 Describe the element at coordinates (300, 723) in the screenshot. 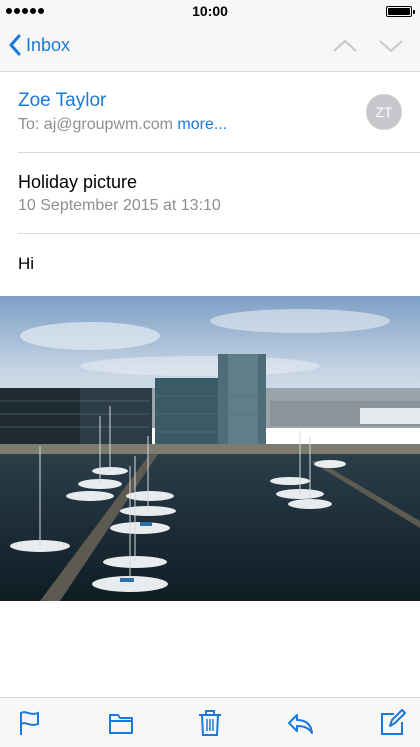

I see `reply-icon` at that location.